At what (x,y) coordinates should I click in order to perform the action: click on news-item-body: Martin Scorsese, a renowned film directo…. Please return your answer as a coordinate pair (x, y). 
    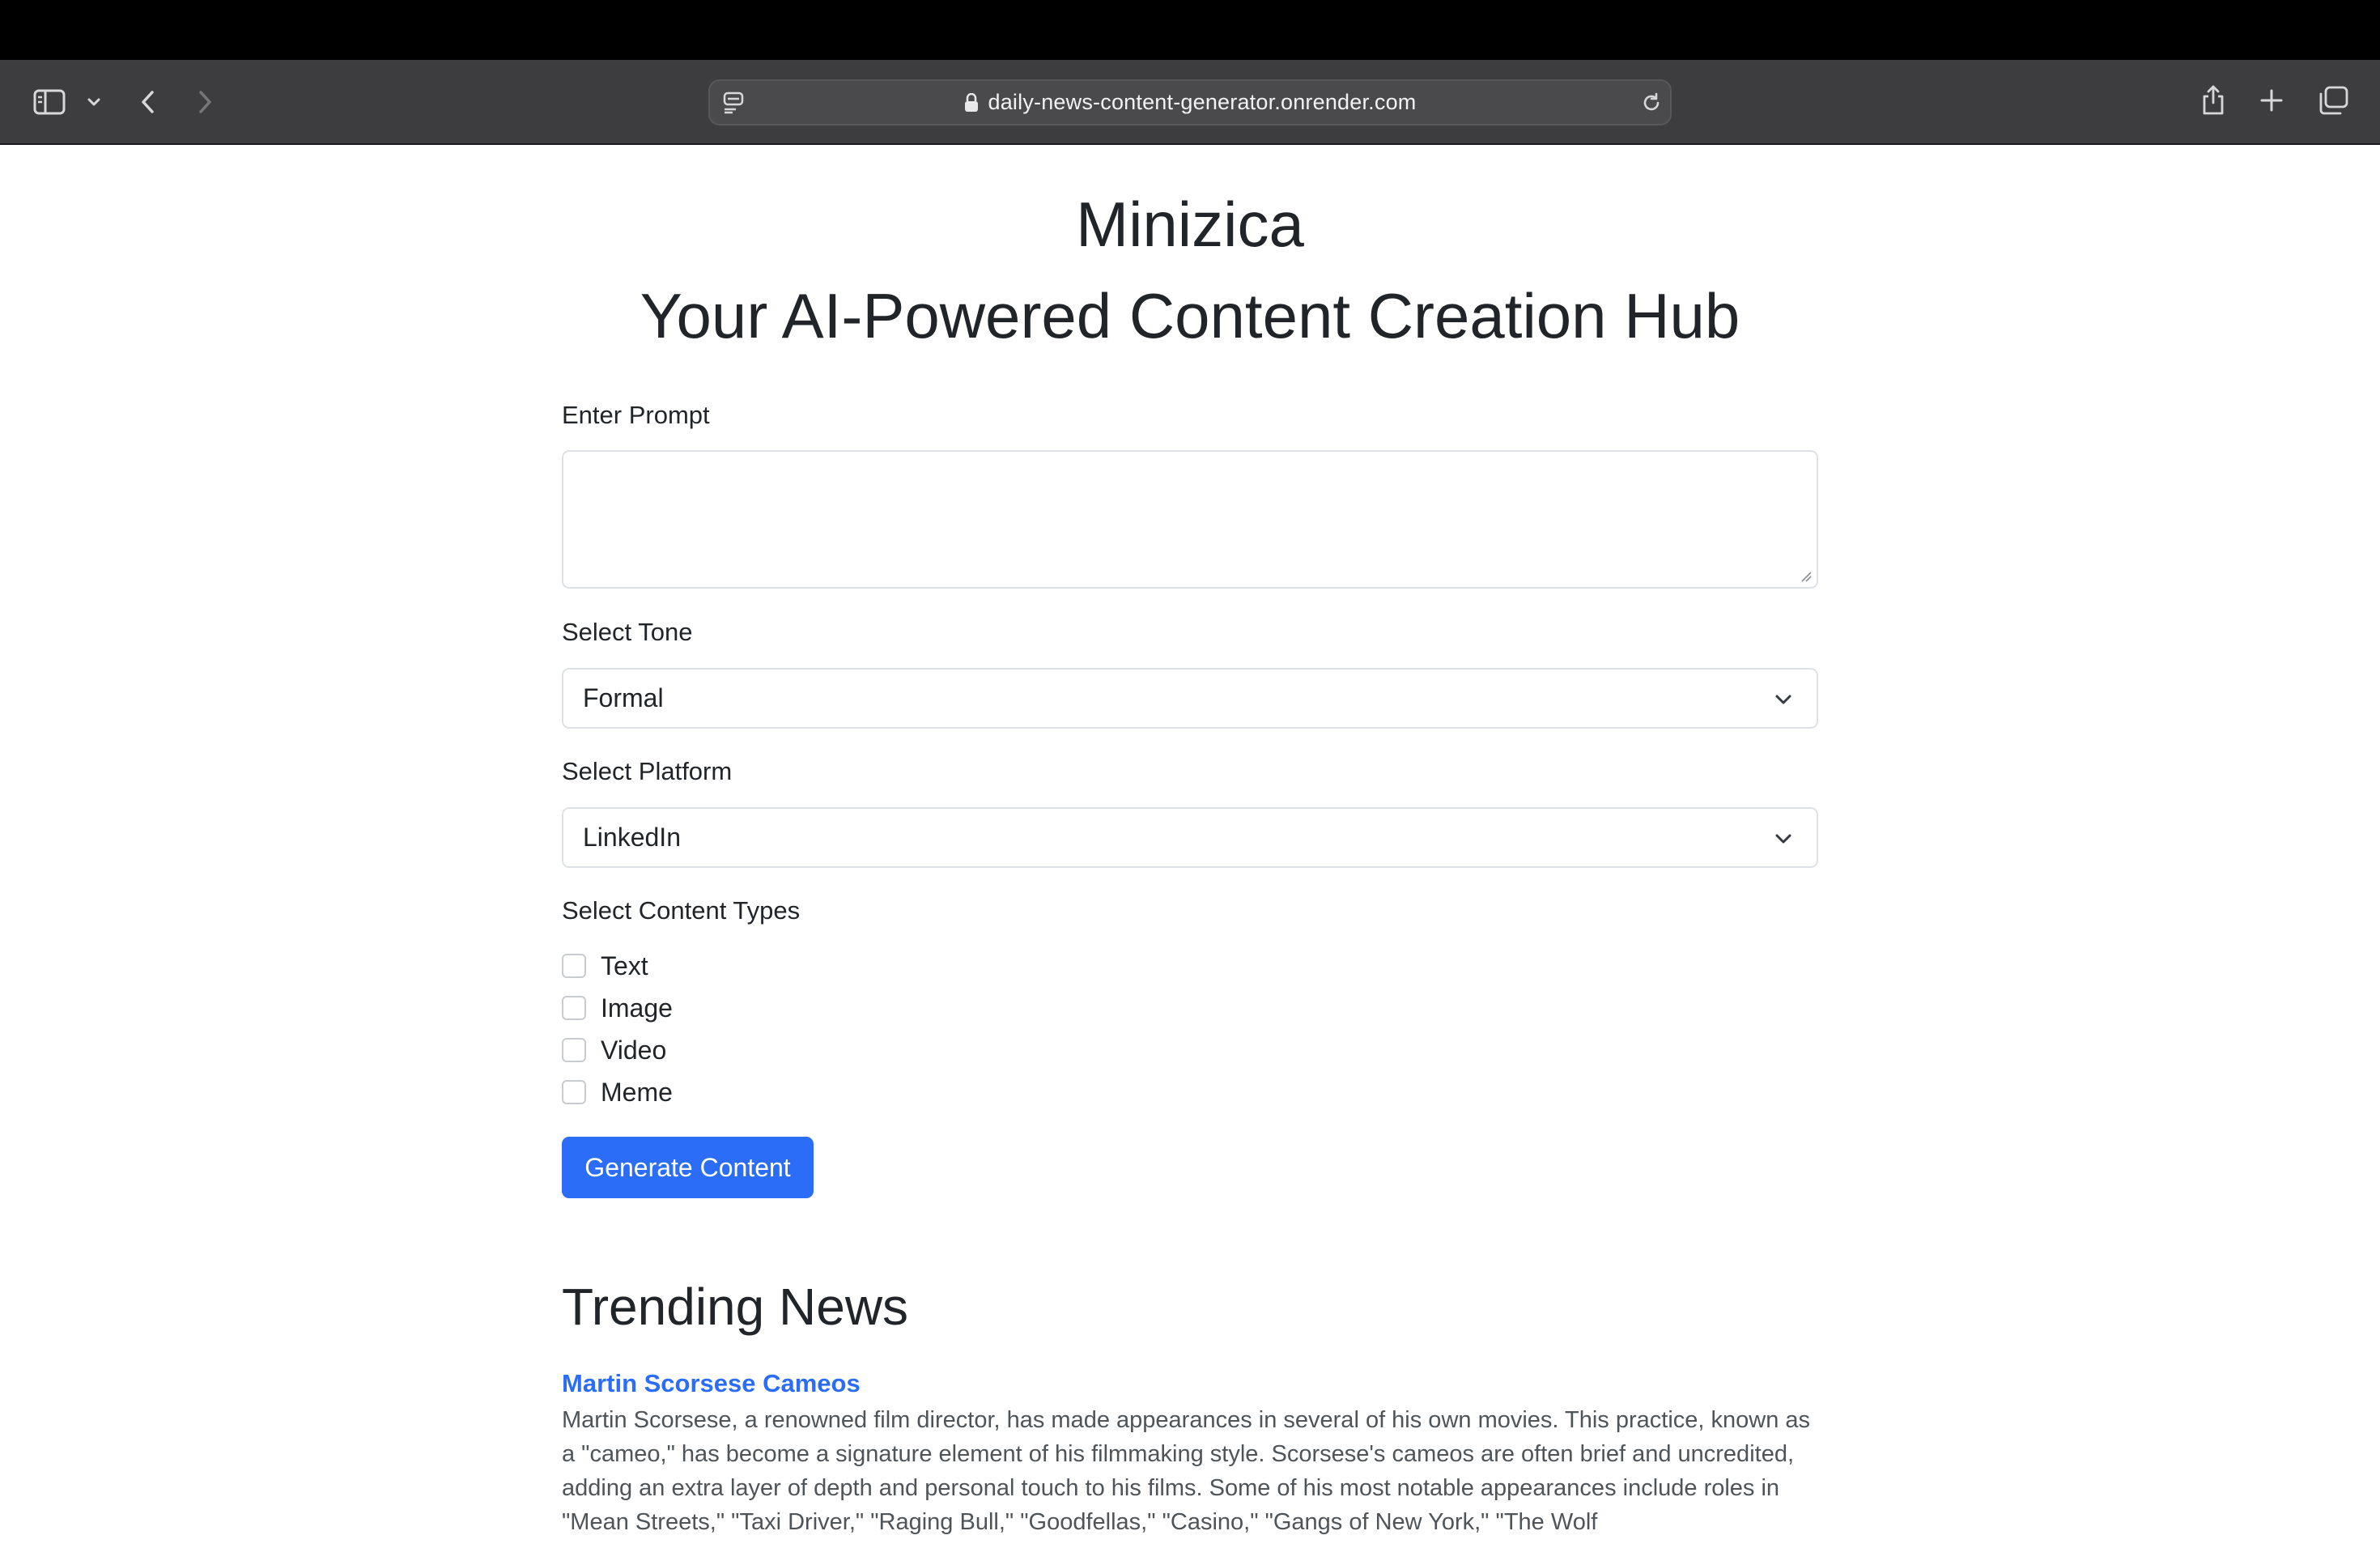
    Looking at the image, I should click on (1186, 1471).